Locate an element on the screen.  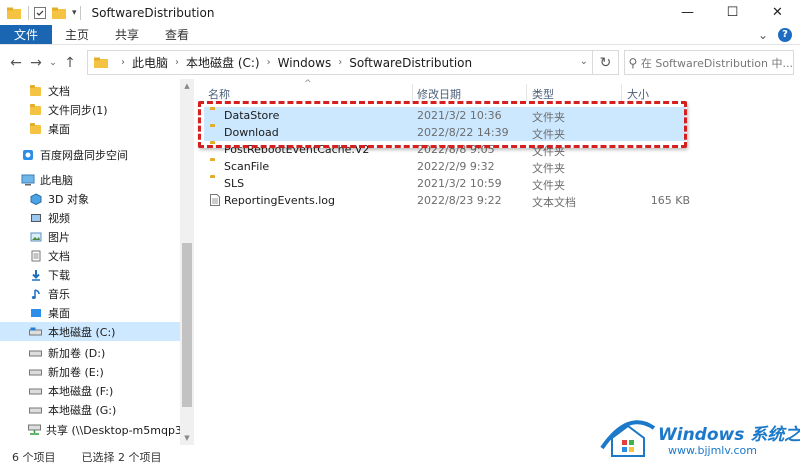
nav-item-label: 图片 is located at coordinates (59, 237).